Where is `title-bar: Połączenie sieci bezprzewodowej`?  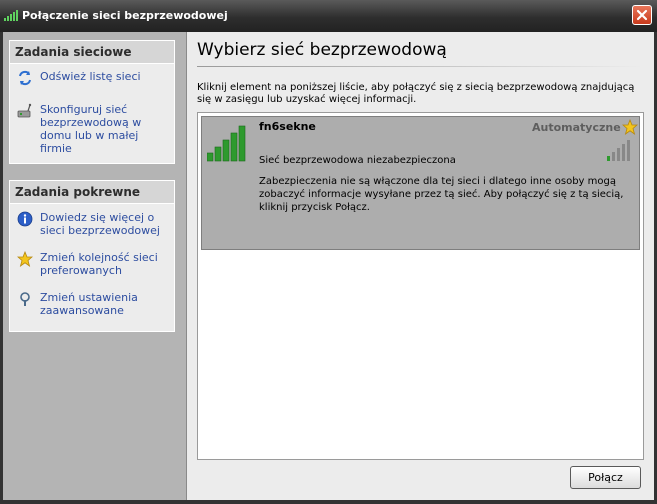 title-bar: Połączenie sieci bezprzewodowej is located at coordinates (328, 16).